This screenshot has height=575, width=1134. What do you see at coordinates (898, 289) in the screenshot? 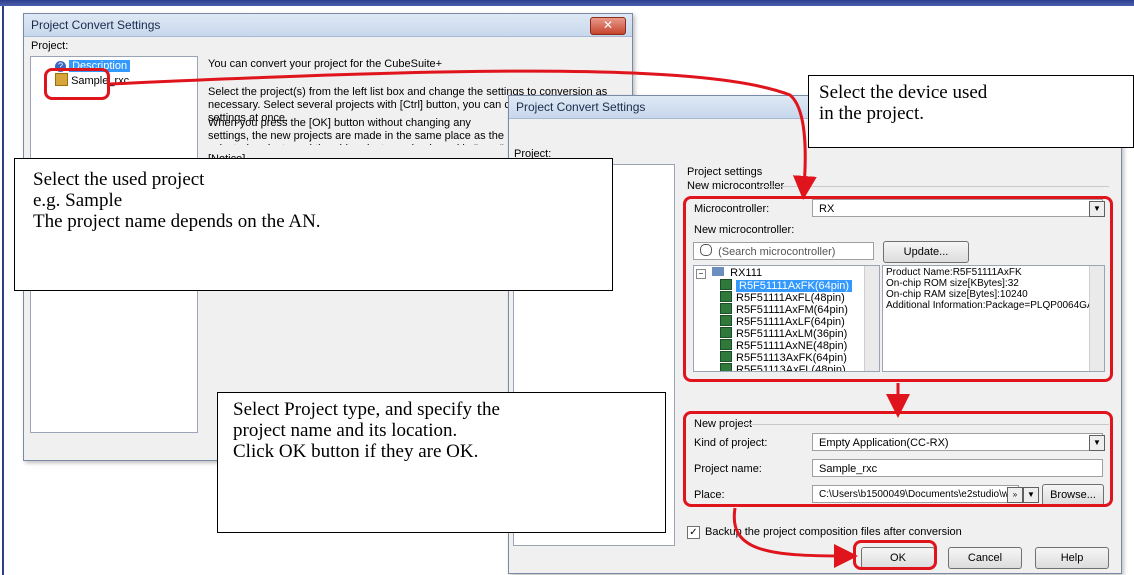
I see `highlight-microcontroller` at bounding box center [898, 289].